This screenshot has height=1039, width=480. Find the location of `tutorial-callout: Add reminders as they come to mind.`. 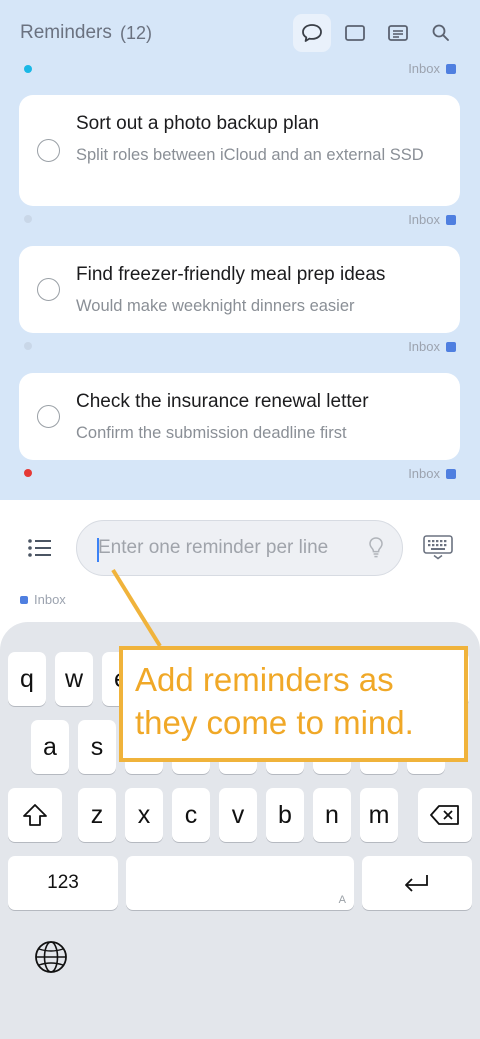

tutorial-callout: Add reminders as they come to mind. is located at coordinates (293, 704).